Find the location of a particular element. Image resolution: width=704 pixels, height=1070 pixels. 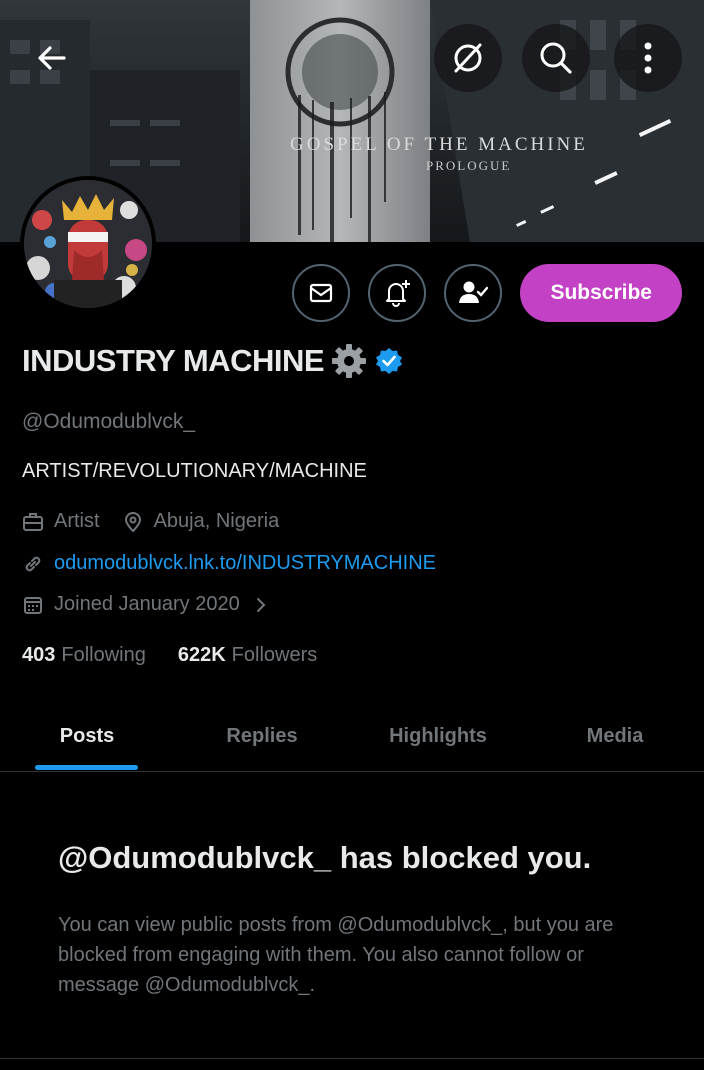

follow-stats: 403 Following 622K Followers is located at coordinates (169, 655).